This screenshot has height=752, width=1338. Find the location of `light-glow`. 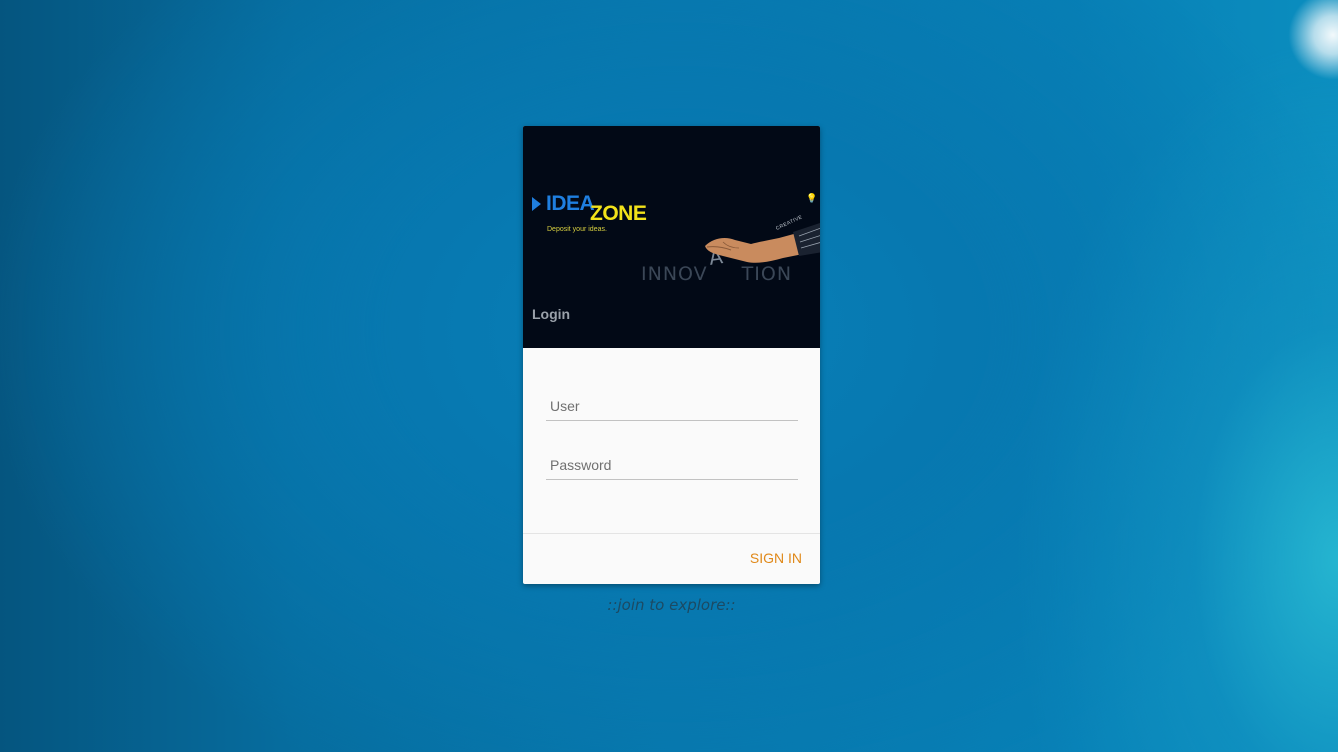

light-glow is located at coordinates (1313, 40).